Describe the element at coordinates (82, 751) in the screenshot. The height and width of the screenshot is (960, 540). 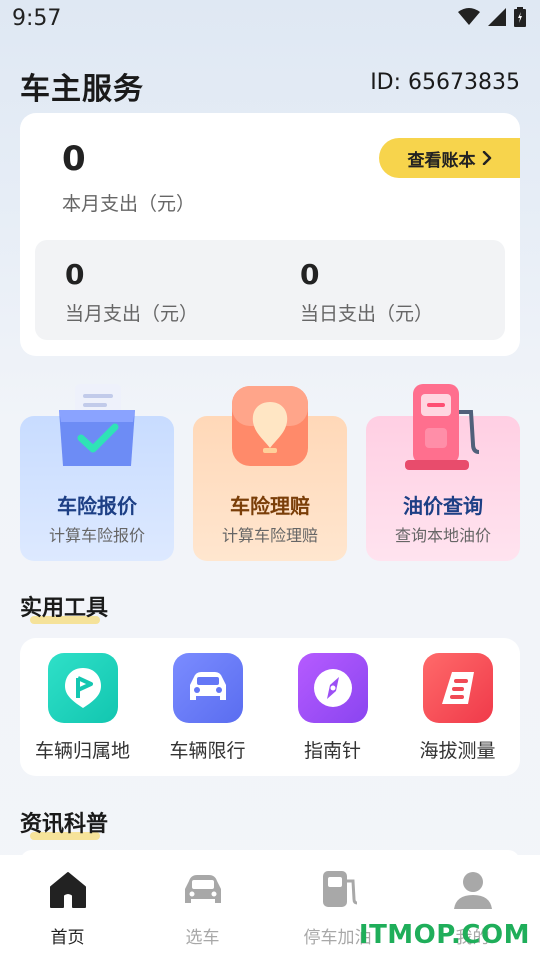
I see `tool-label: 车辆归属地` at that location.